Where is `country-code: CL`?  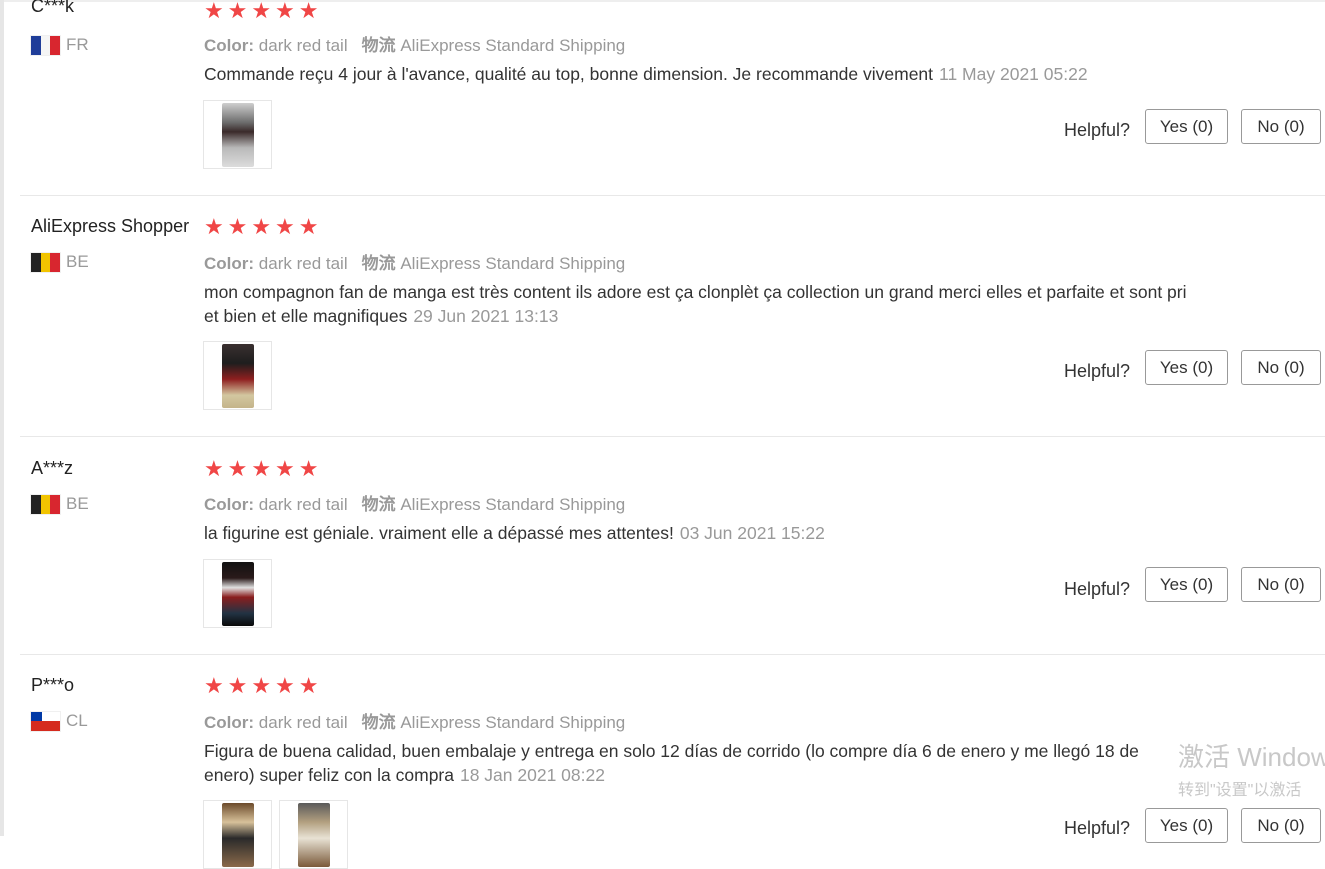
country-code: CL is located at coordinates (77, 720).